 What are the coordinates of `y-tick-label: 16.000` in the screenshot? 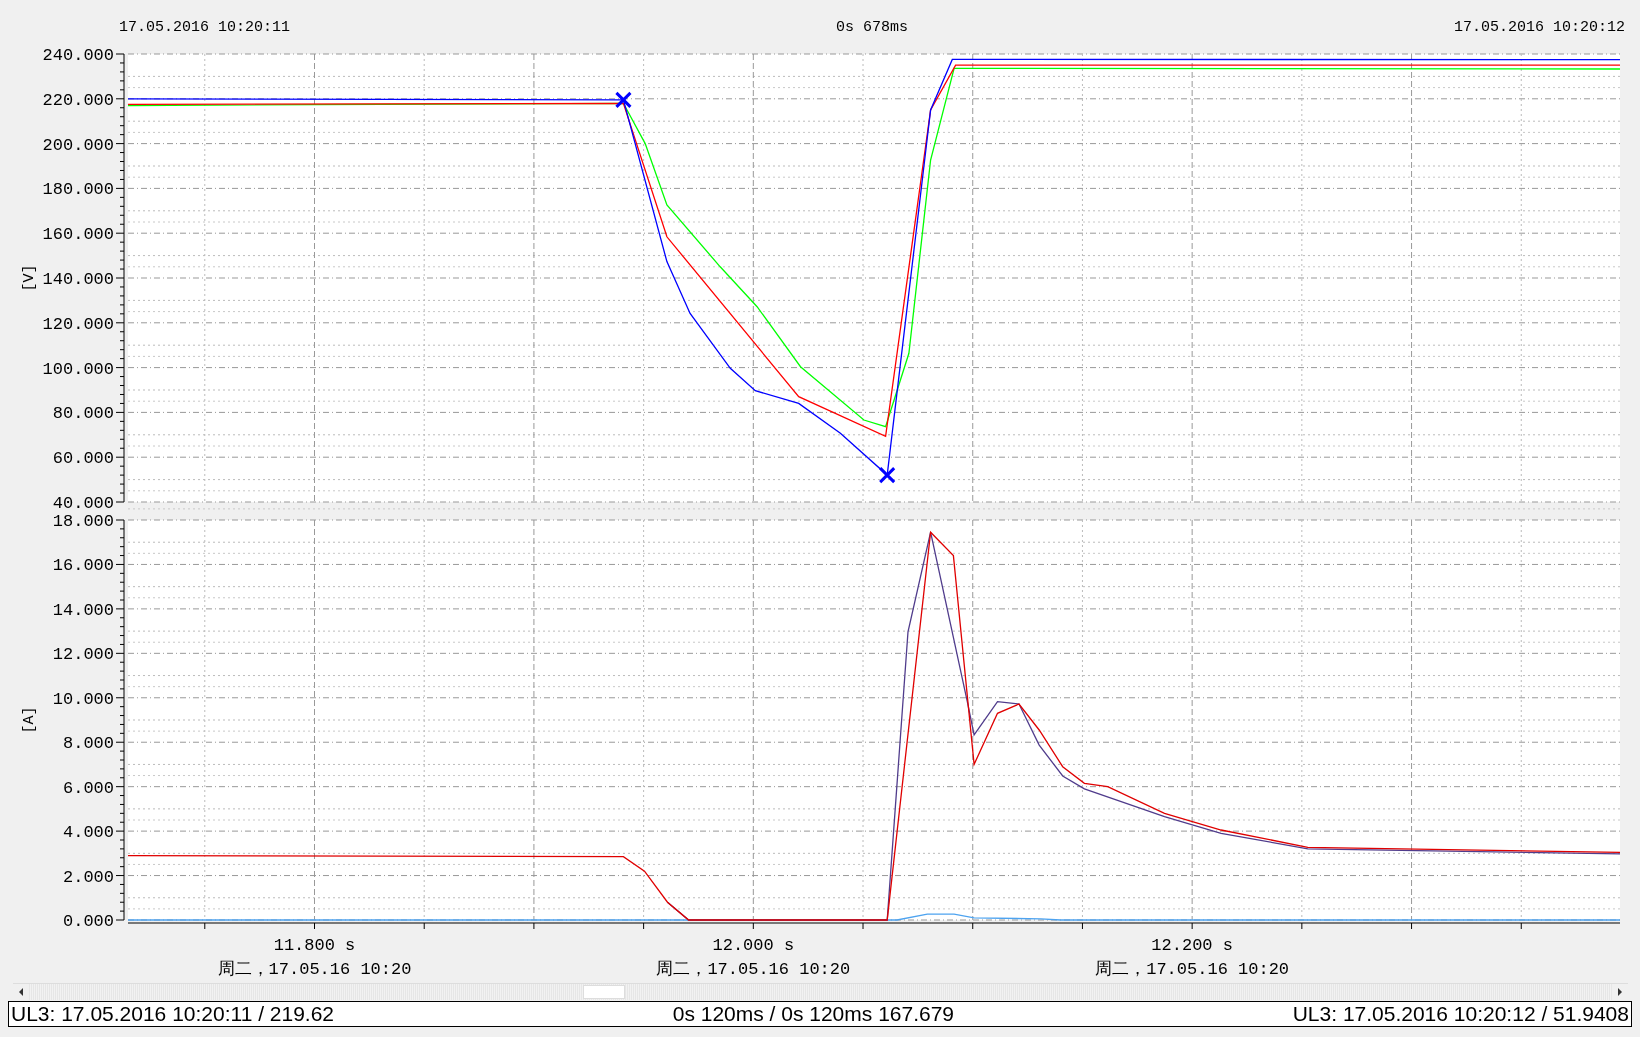 It's located at (83, 566).